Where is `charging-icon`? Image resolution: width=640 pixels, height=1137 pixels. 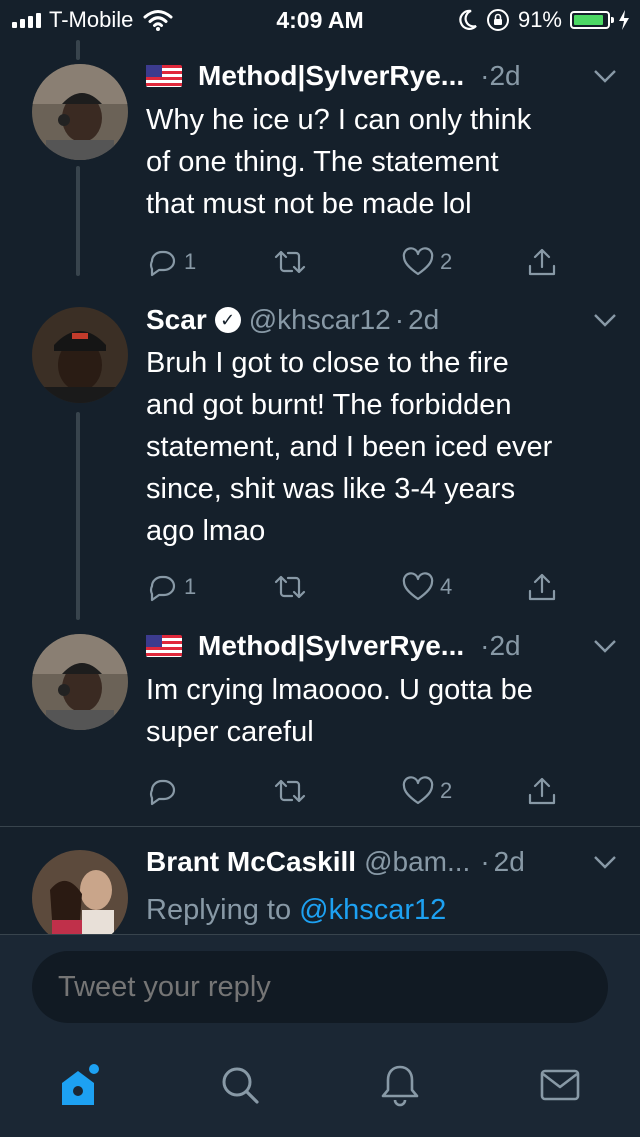
charging-icon is located at coordinates (624, 20).